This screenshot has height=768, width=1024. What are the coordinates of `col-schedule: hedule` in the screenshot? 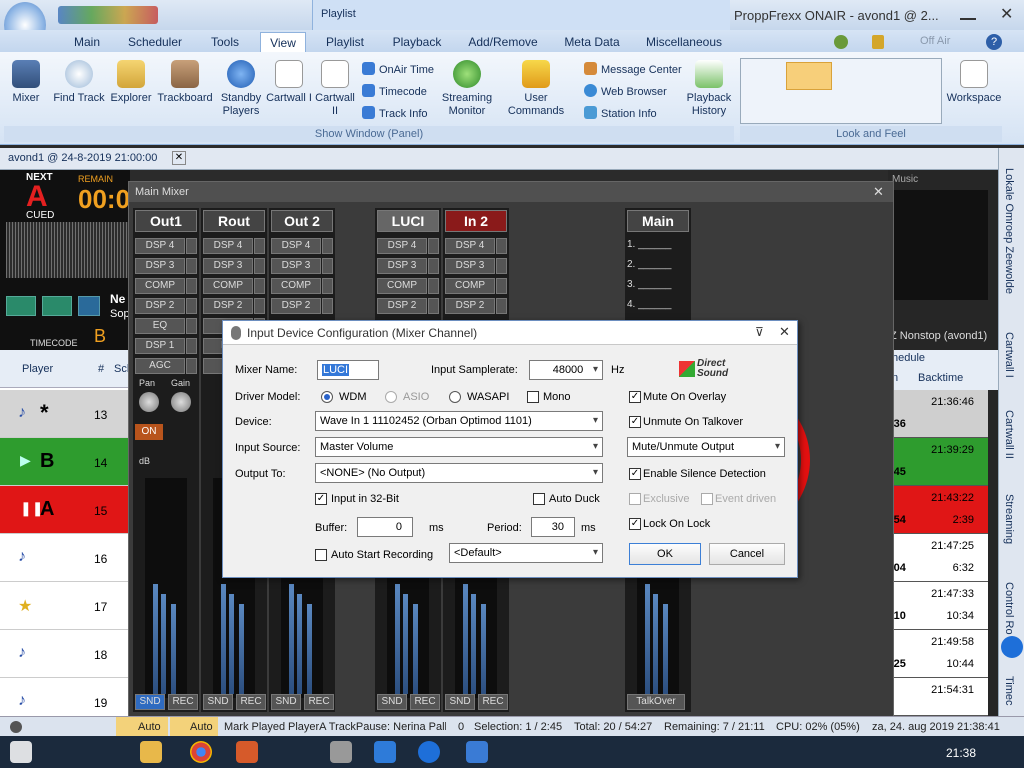 It's located at (908, 358).